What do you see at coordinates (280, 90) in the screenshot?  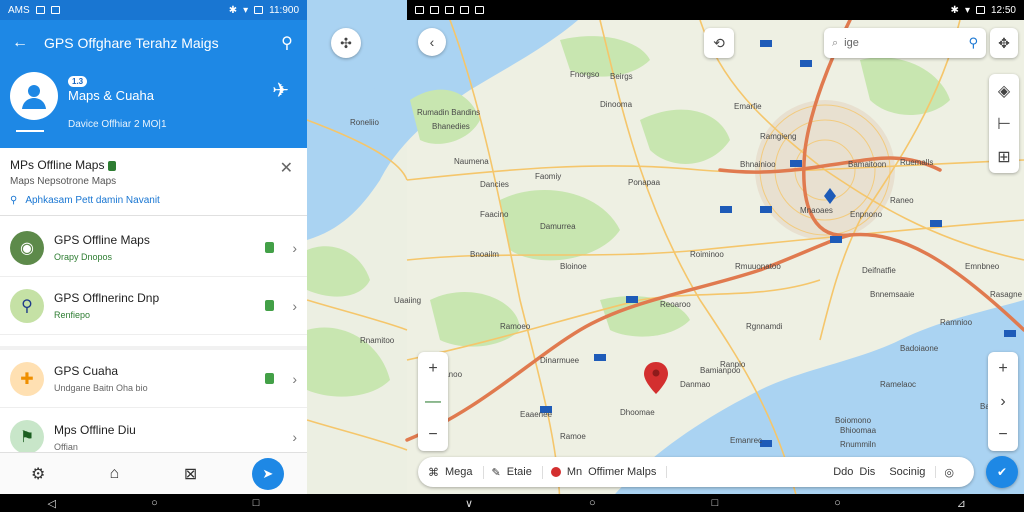 I see `airplane-icon: ✈` at bounding box center [280, 90].